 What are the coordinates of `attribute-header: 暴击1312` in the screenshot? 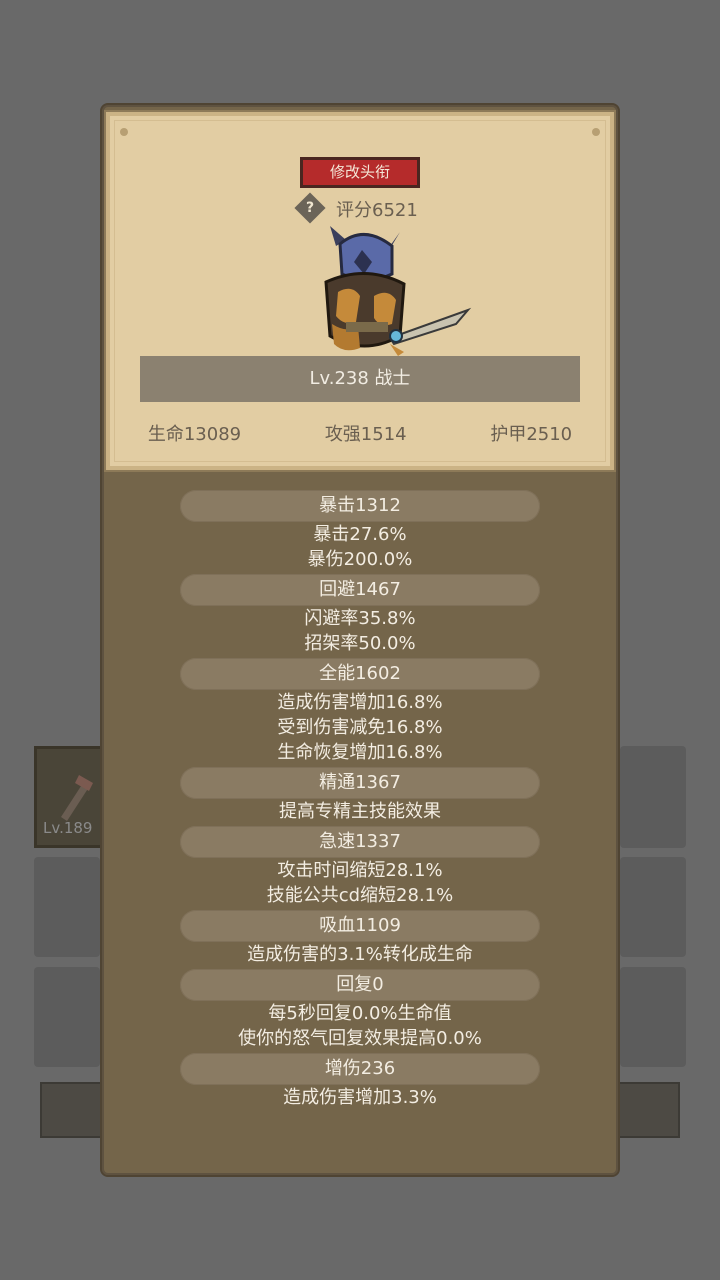 It's located at (360, 506).